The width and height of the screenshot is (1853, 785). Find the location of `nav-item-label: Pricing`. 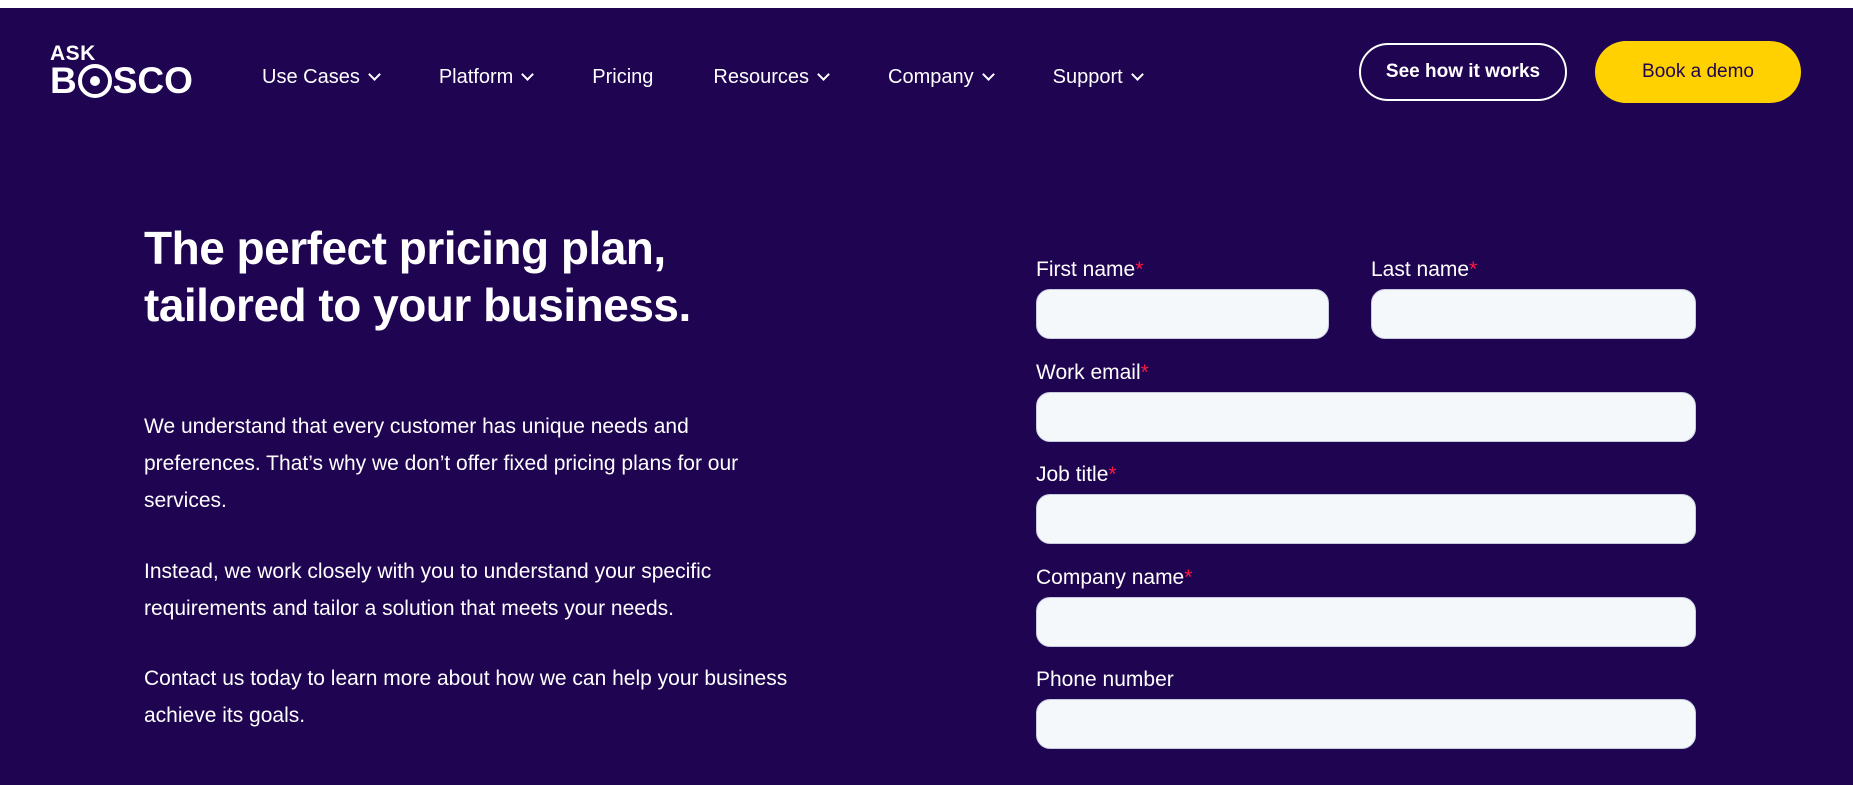

nav-item-label: Pricing is located at coordinates (623, 77).